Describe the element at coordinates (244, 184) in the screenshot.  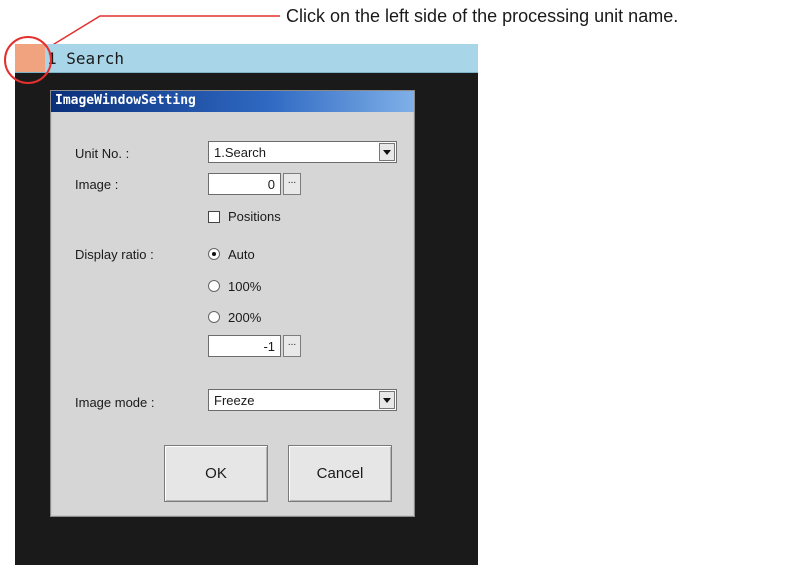
I see `image-number-field: 0` at that location.